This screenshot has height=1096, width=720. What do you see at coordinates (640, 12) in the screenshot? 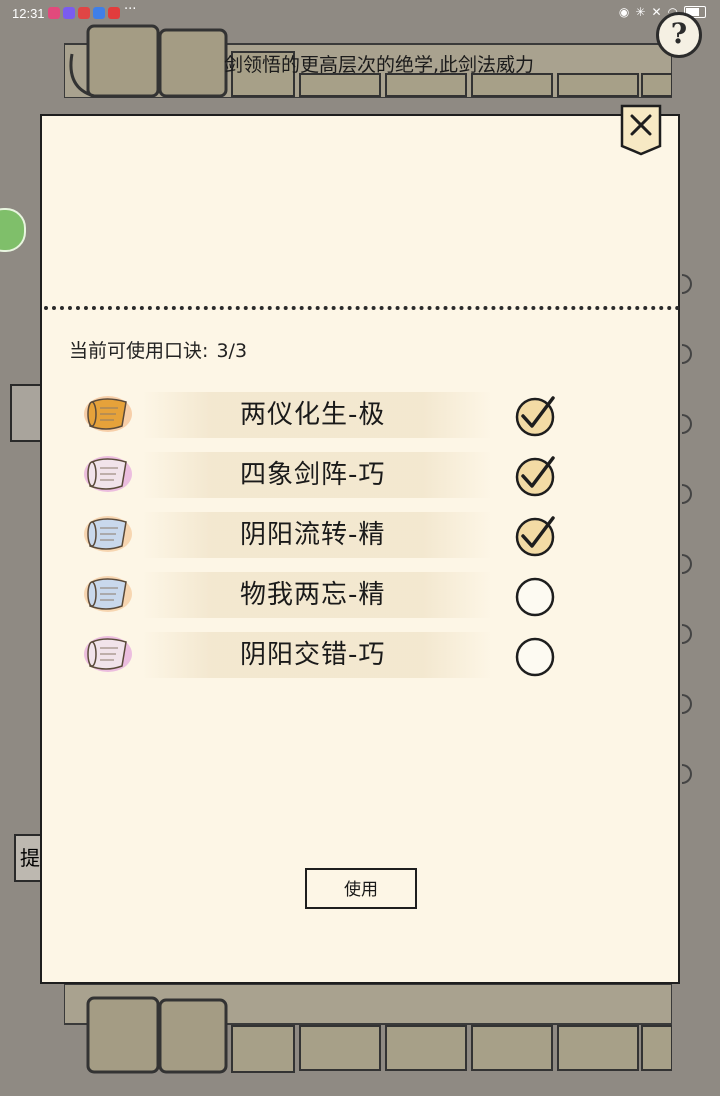
I see `nfc-icon: ✳` at bounding box center [640, 12].